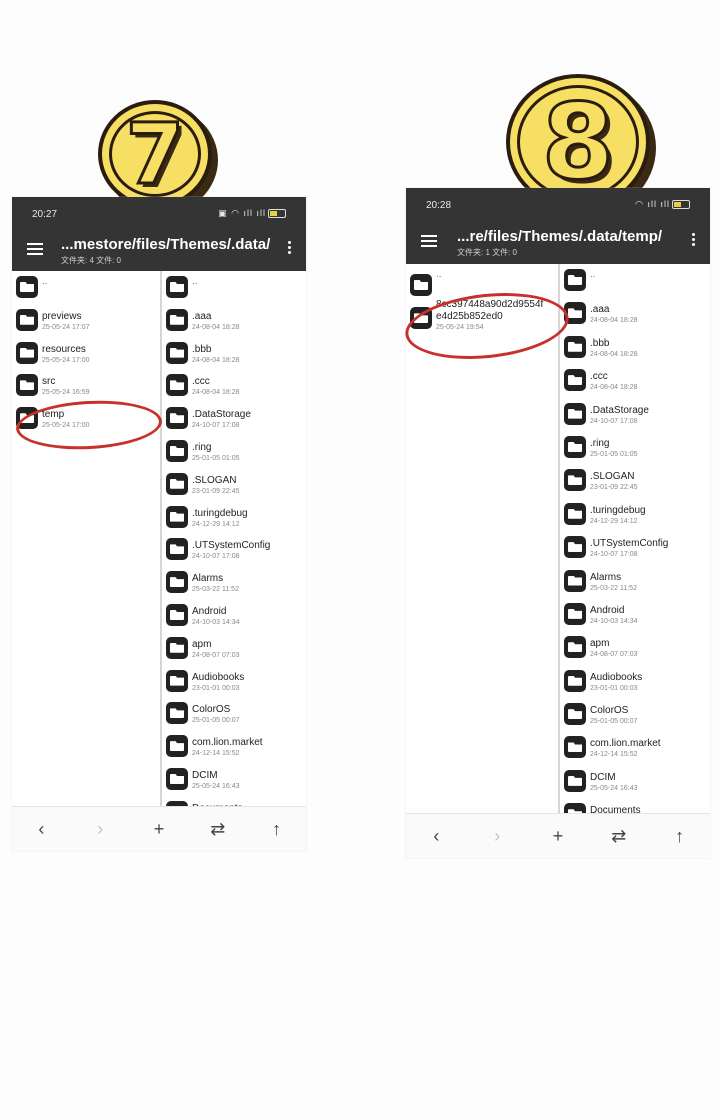  I want to click on folder-row: src 25-05-24 16:59, so click(86, 385).